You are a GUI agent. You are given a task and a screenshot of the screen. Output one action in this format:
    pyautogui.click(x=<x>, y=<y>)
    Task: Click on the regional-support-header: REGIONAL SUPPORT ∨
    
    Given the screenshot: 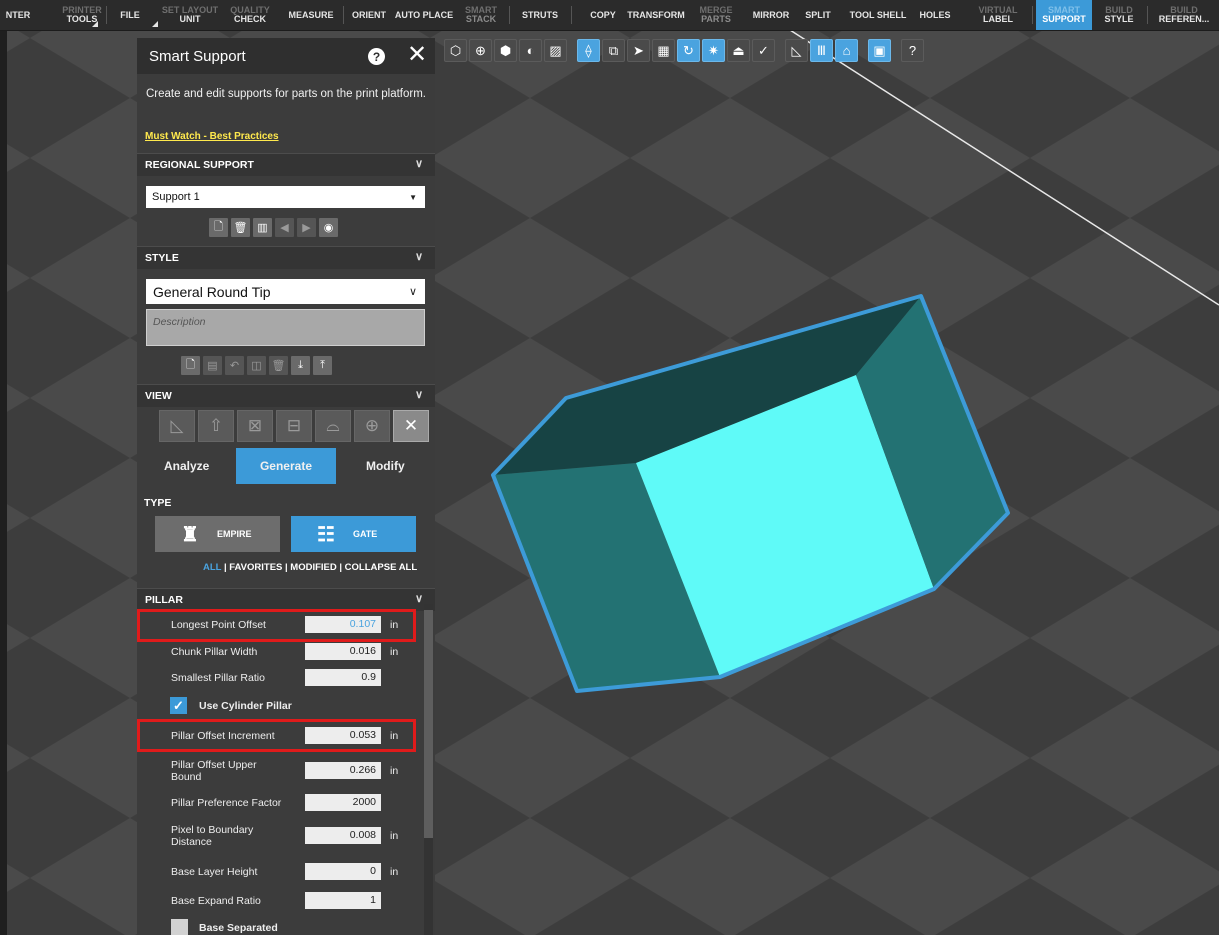 What is the action you would take?
    pyautogui.click(x=286, y=164)
    